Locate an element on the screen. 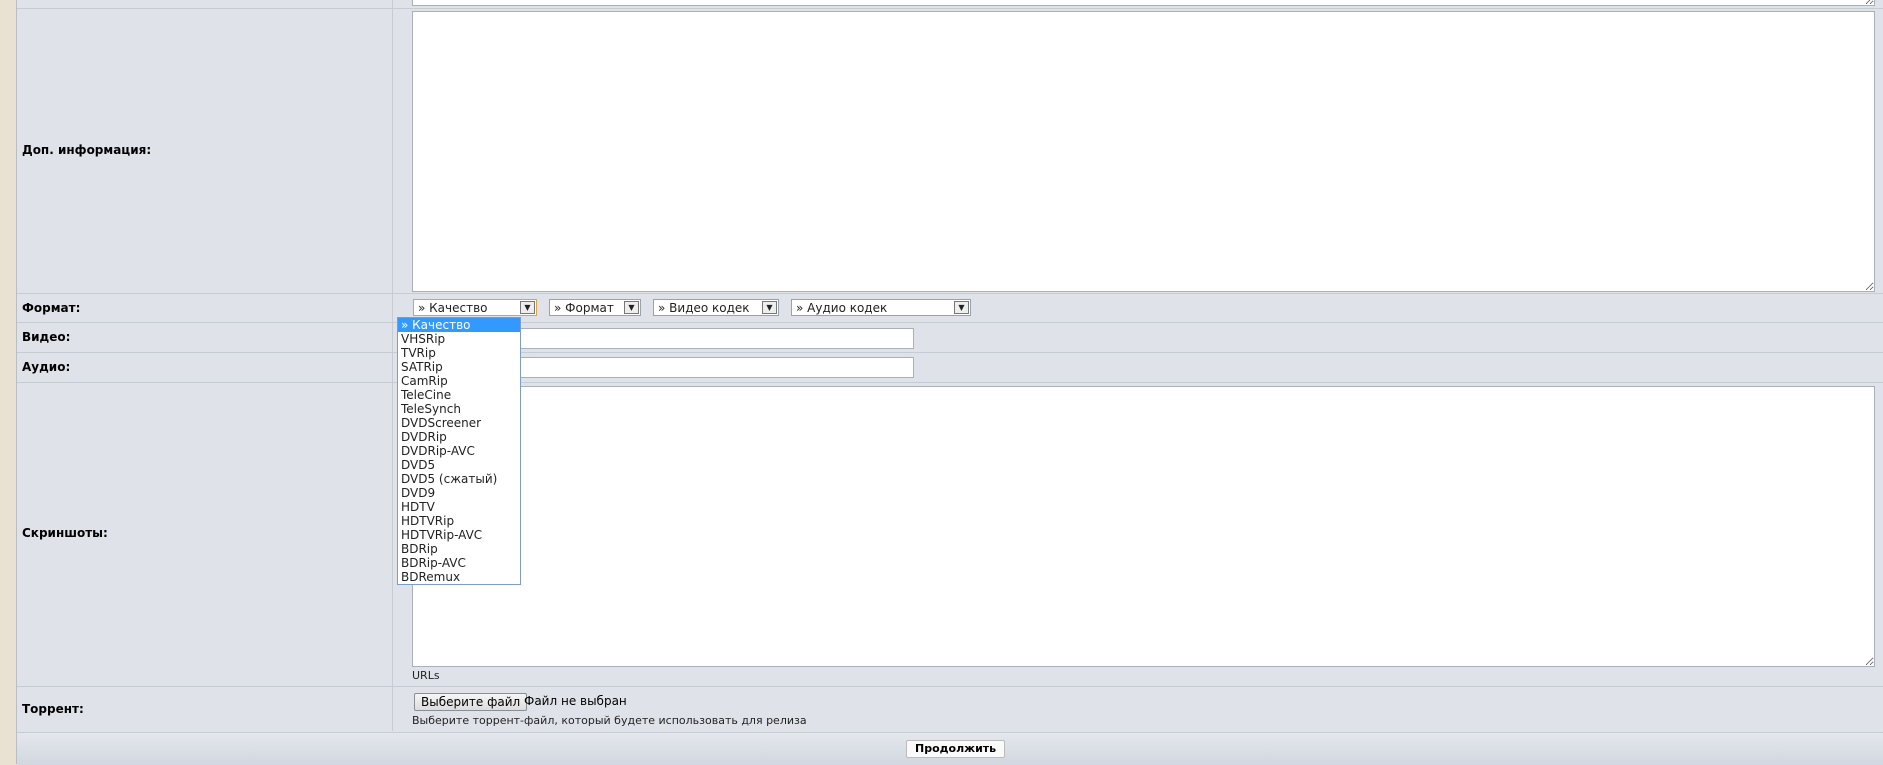 The height and width of the screenshot is (765, 1883). info-label-cell: Доп. информация: is located at coordinates (205, 151).